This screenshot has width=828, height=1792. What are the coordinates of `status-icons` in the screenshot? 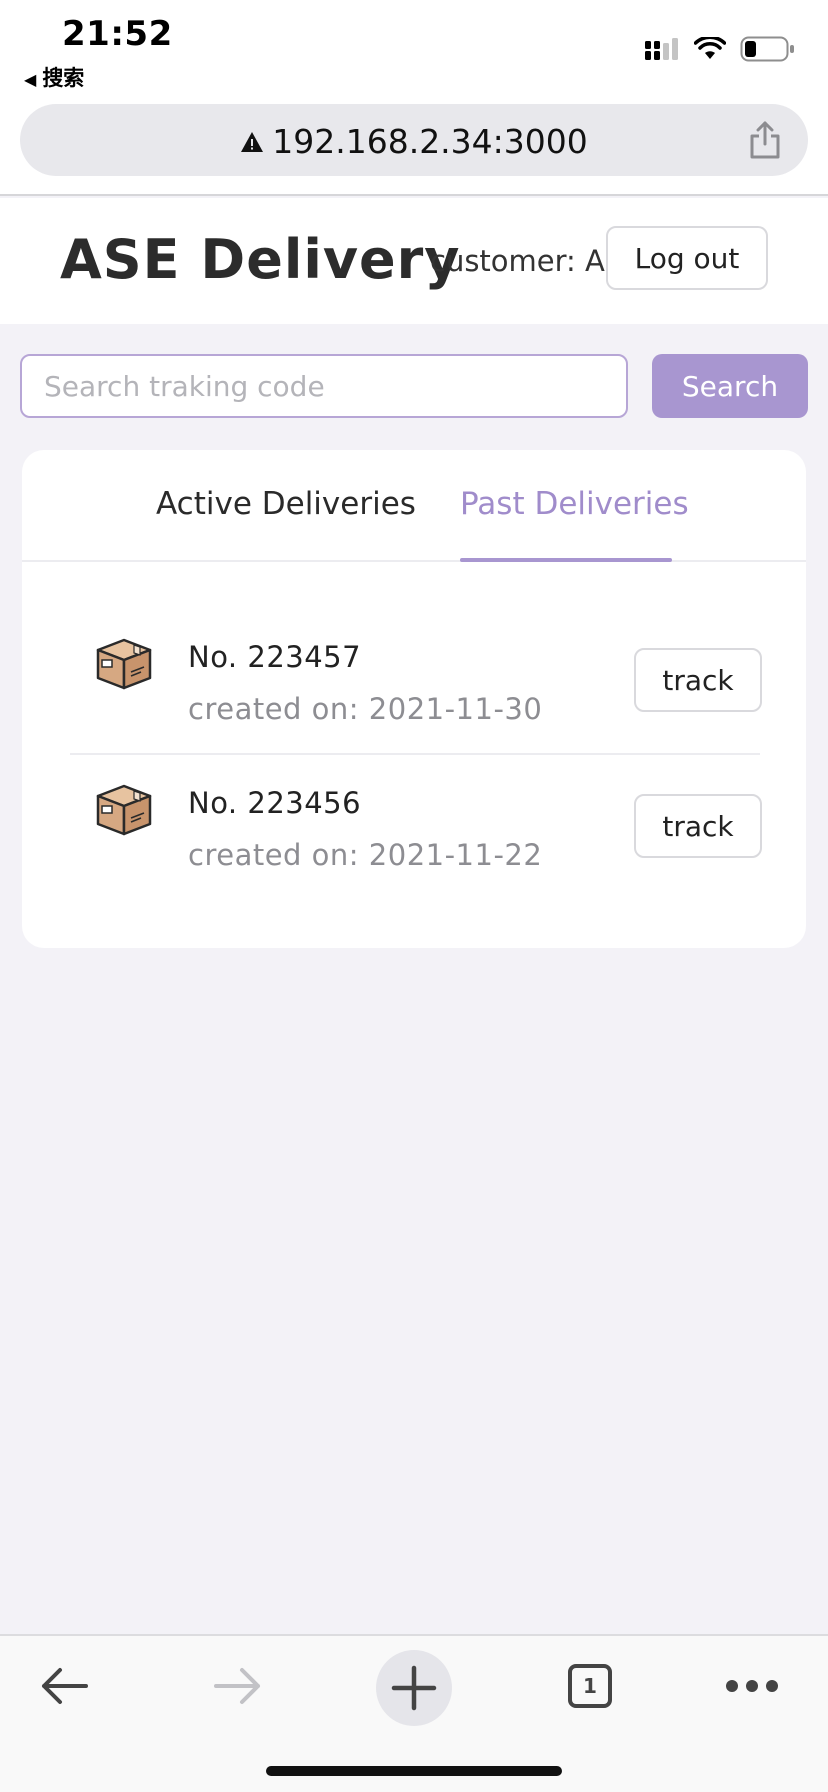 It's located at (720, 49).